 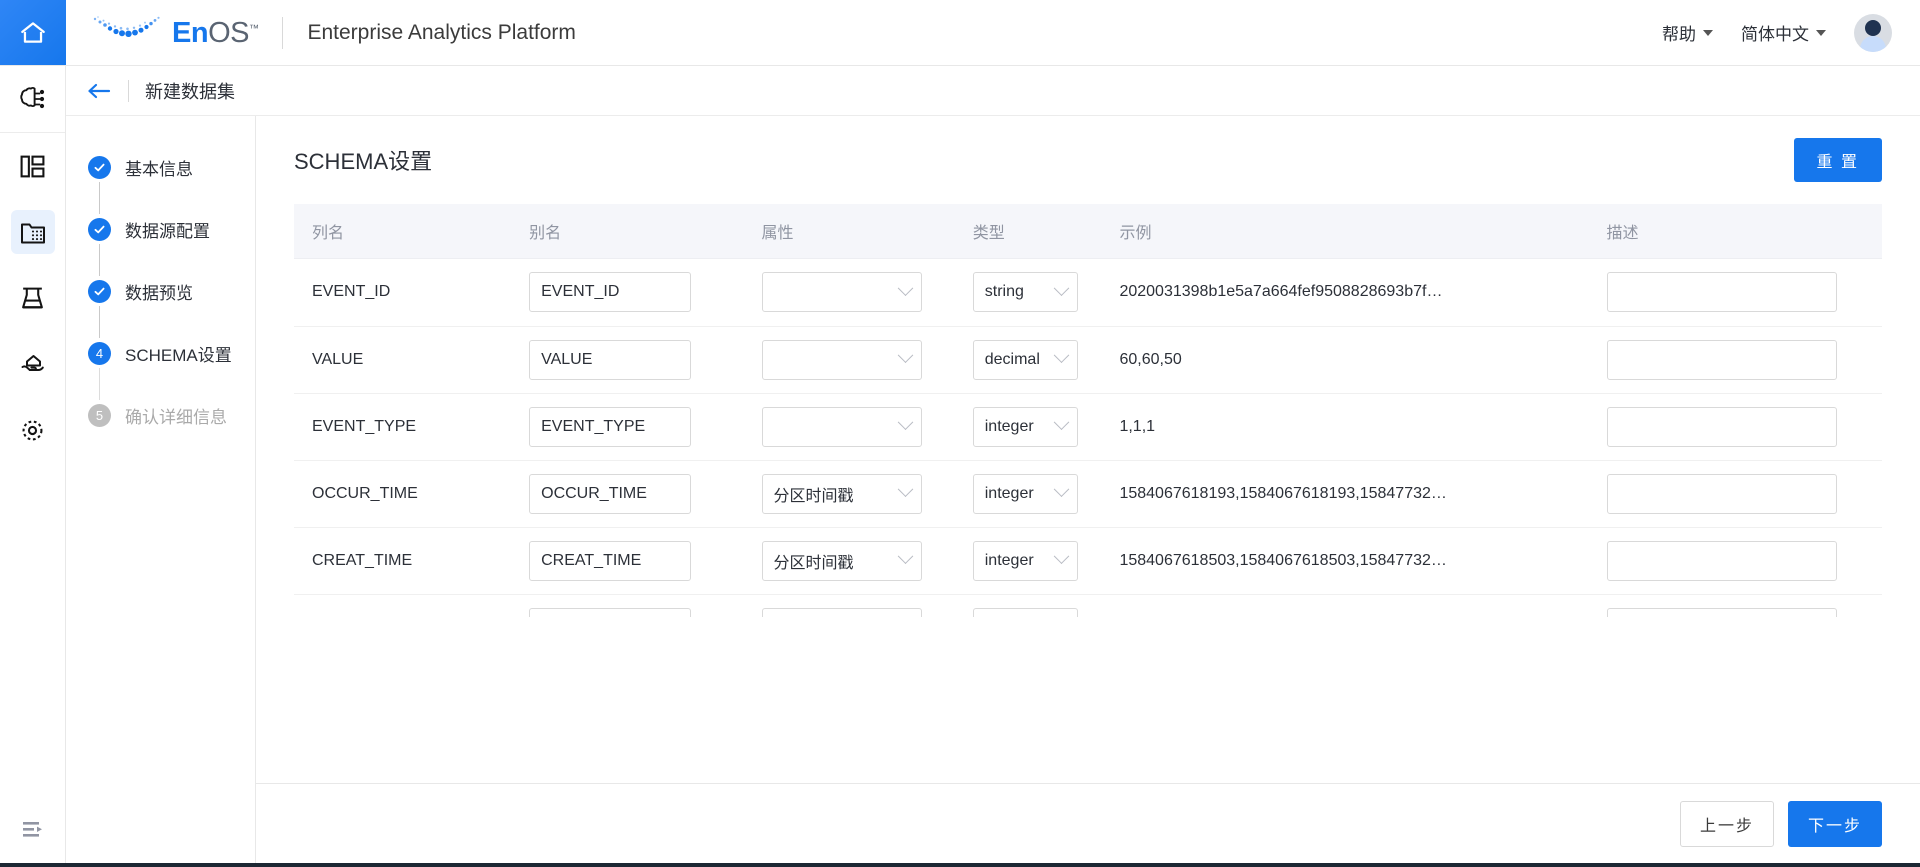 I want to click on step-number-badge: 5, so click(x=99, y=415).